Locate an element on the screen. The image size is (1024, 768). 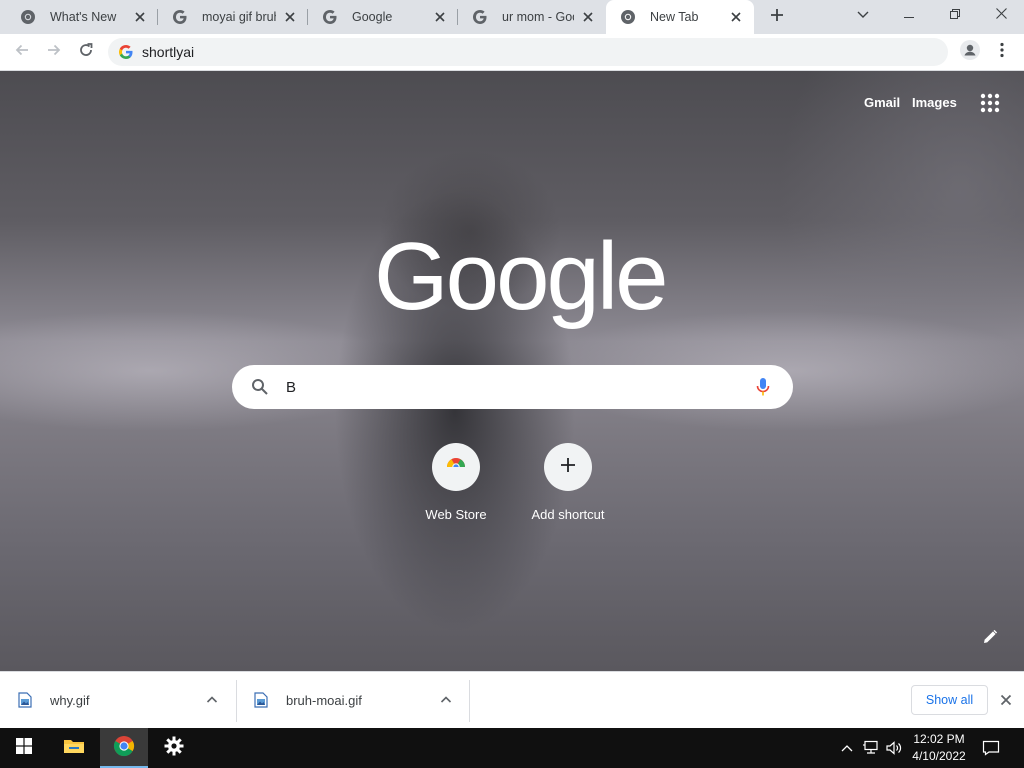
arrow-right-icon is located at coordinates (54, 52).